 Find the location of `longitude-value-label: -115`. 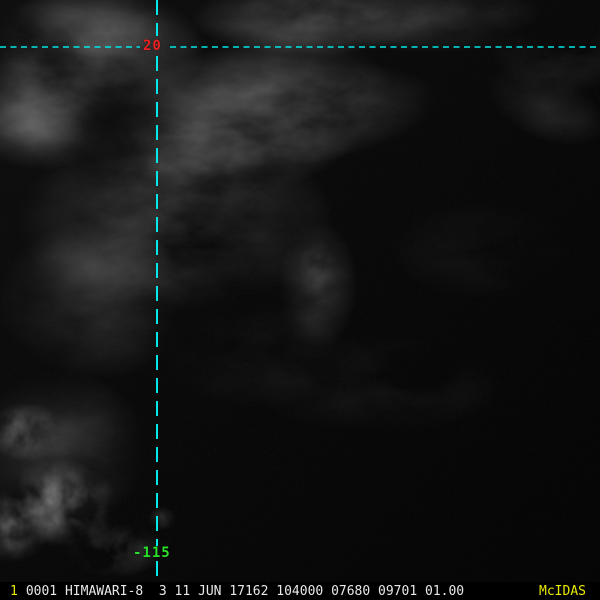

longitude-value-label: -115 is located at coordinates (152, 553).